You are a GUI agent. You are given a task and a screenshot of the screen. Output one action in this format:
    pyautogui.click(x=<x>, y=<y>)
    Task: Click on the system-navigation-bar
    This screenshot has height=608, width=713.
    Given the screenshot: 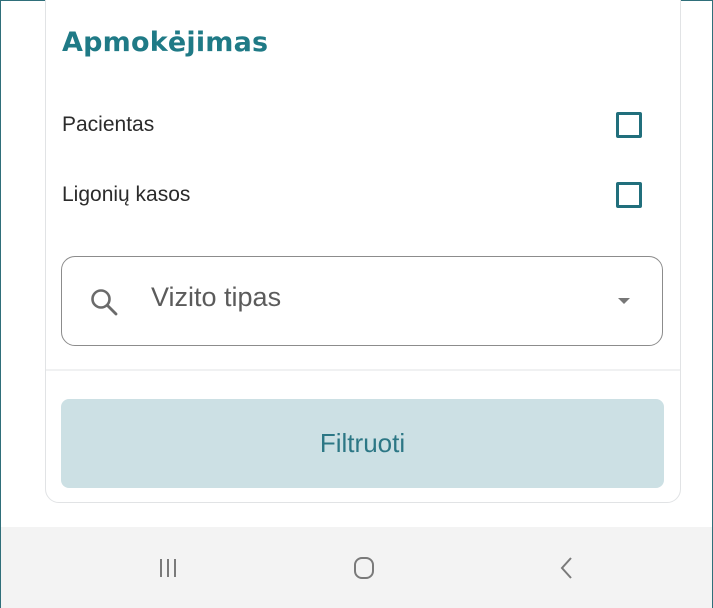 What is the action you would take?
    pyautogui.click(x=356, y=567)
    